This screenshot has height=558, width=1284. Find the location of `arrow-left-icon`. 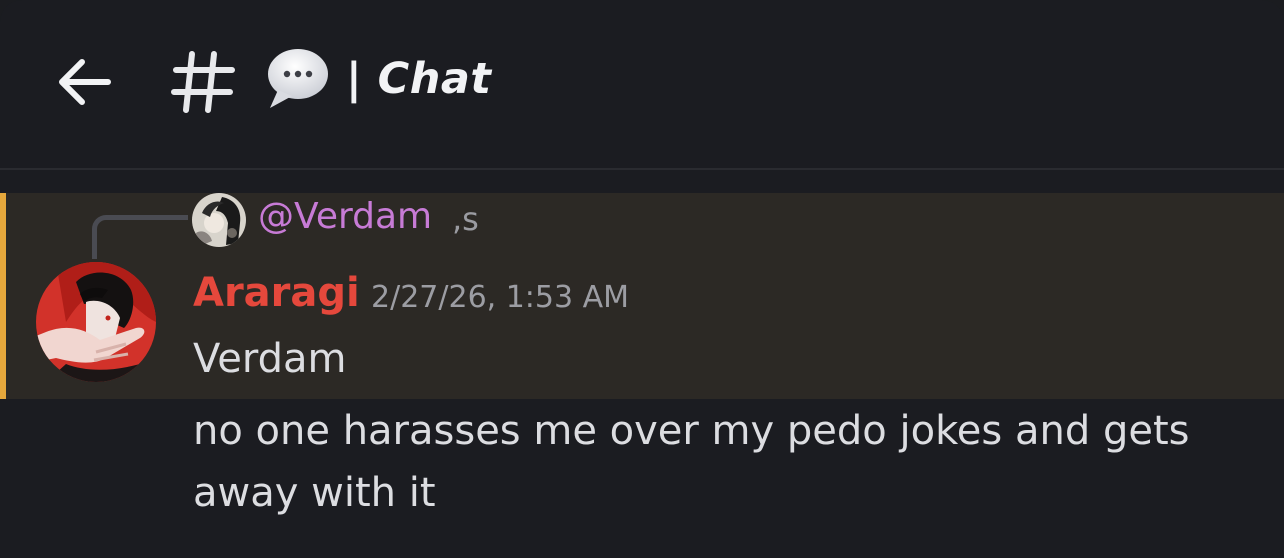

arrow-left-icon is located at coordinates (85, 82).